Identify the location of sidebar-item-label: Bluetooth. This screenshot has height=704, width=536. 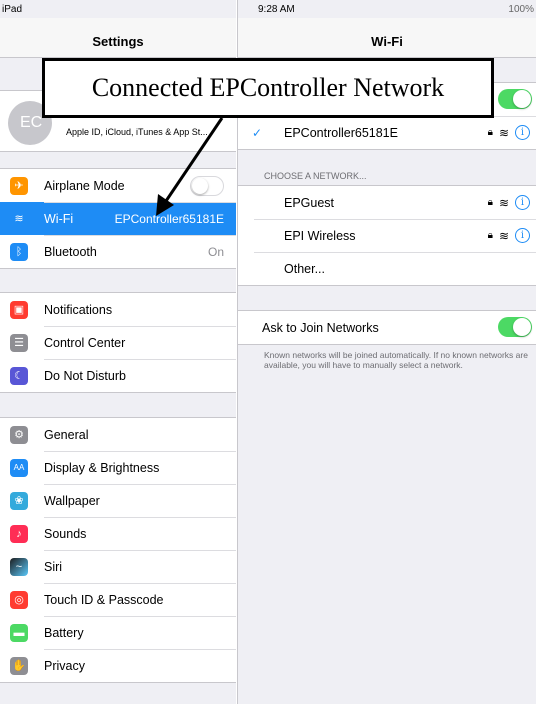
(70, 251).